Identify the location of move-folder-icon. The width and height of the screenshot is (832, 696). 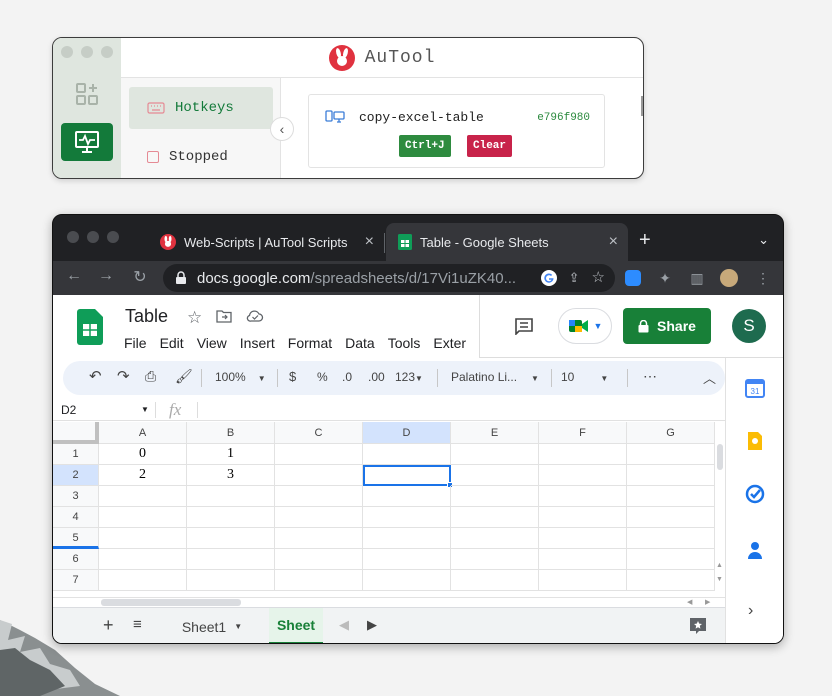
(224, 316).